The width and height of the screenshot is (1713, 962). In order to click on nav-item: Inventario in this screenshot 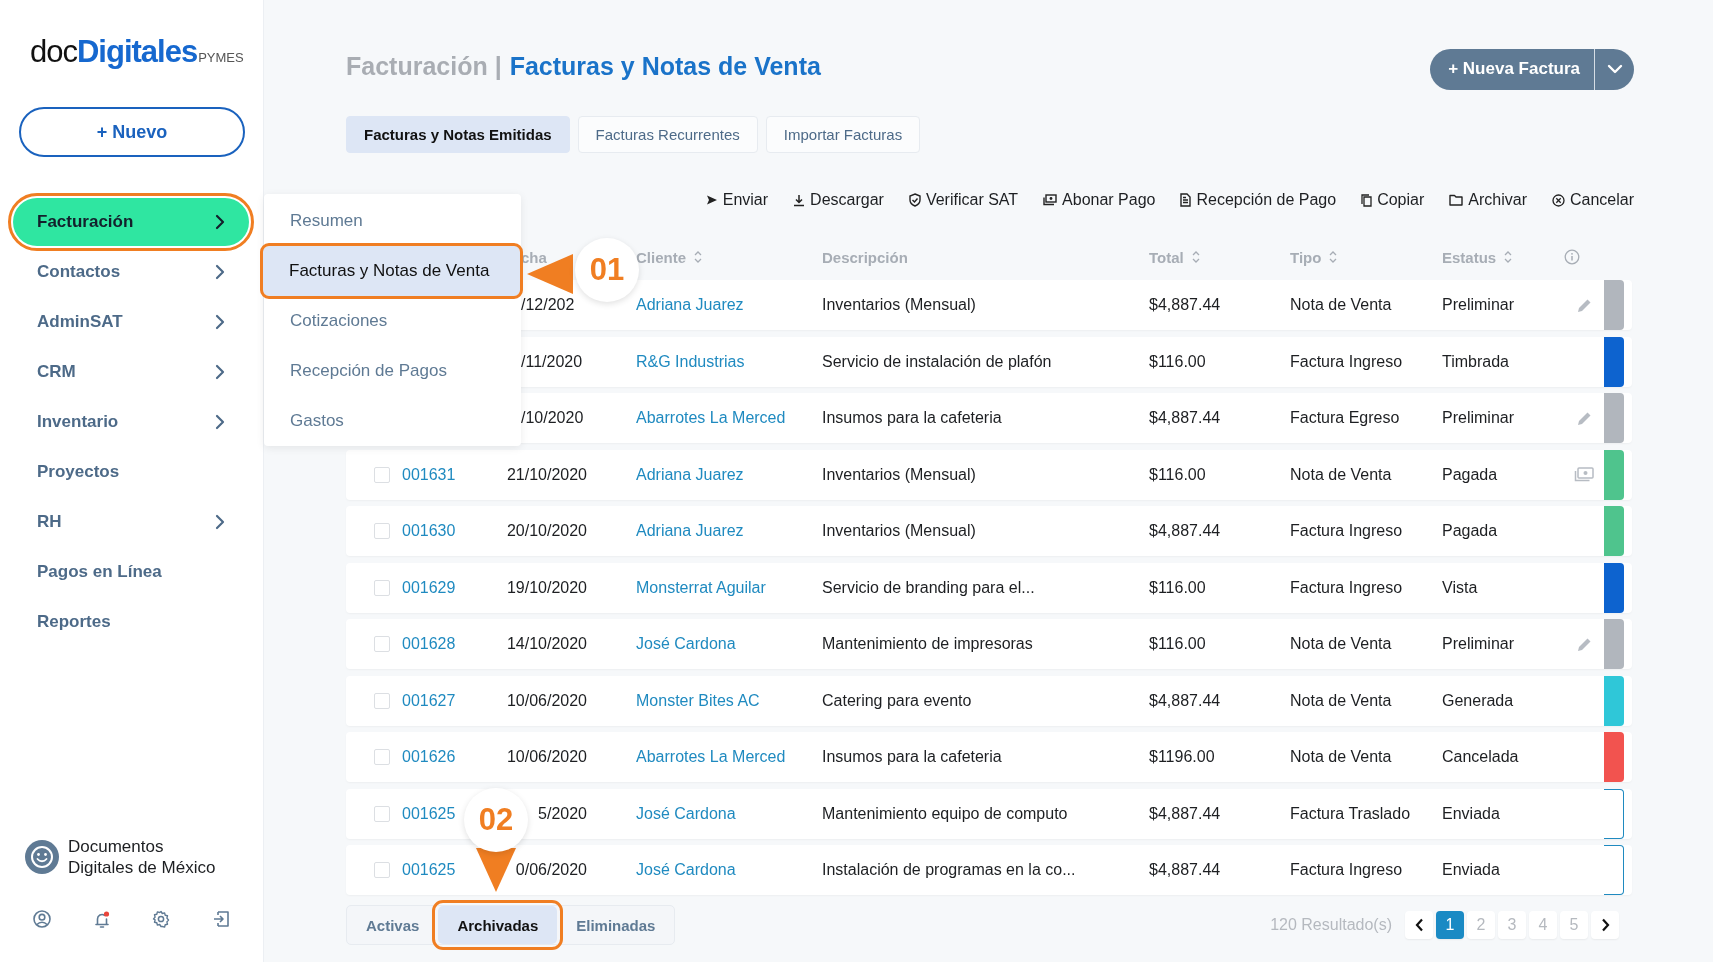, I will do `click(131, 422)`.